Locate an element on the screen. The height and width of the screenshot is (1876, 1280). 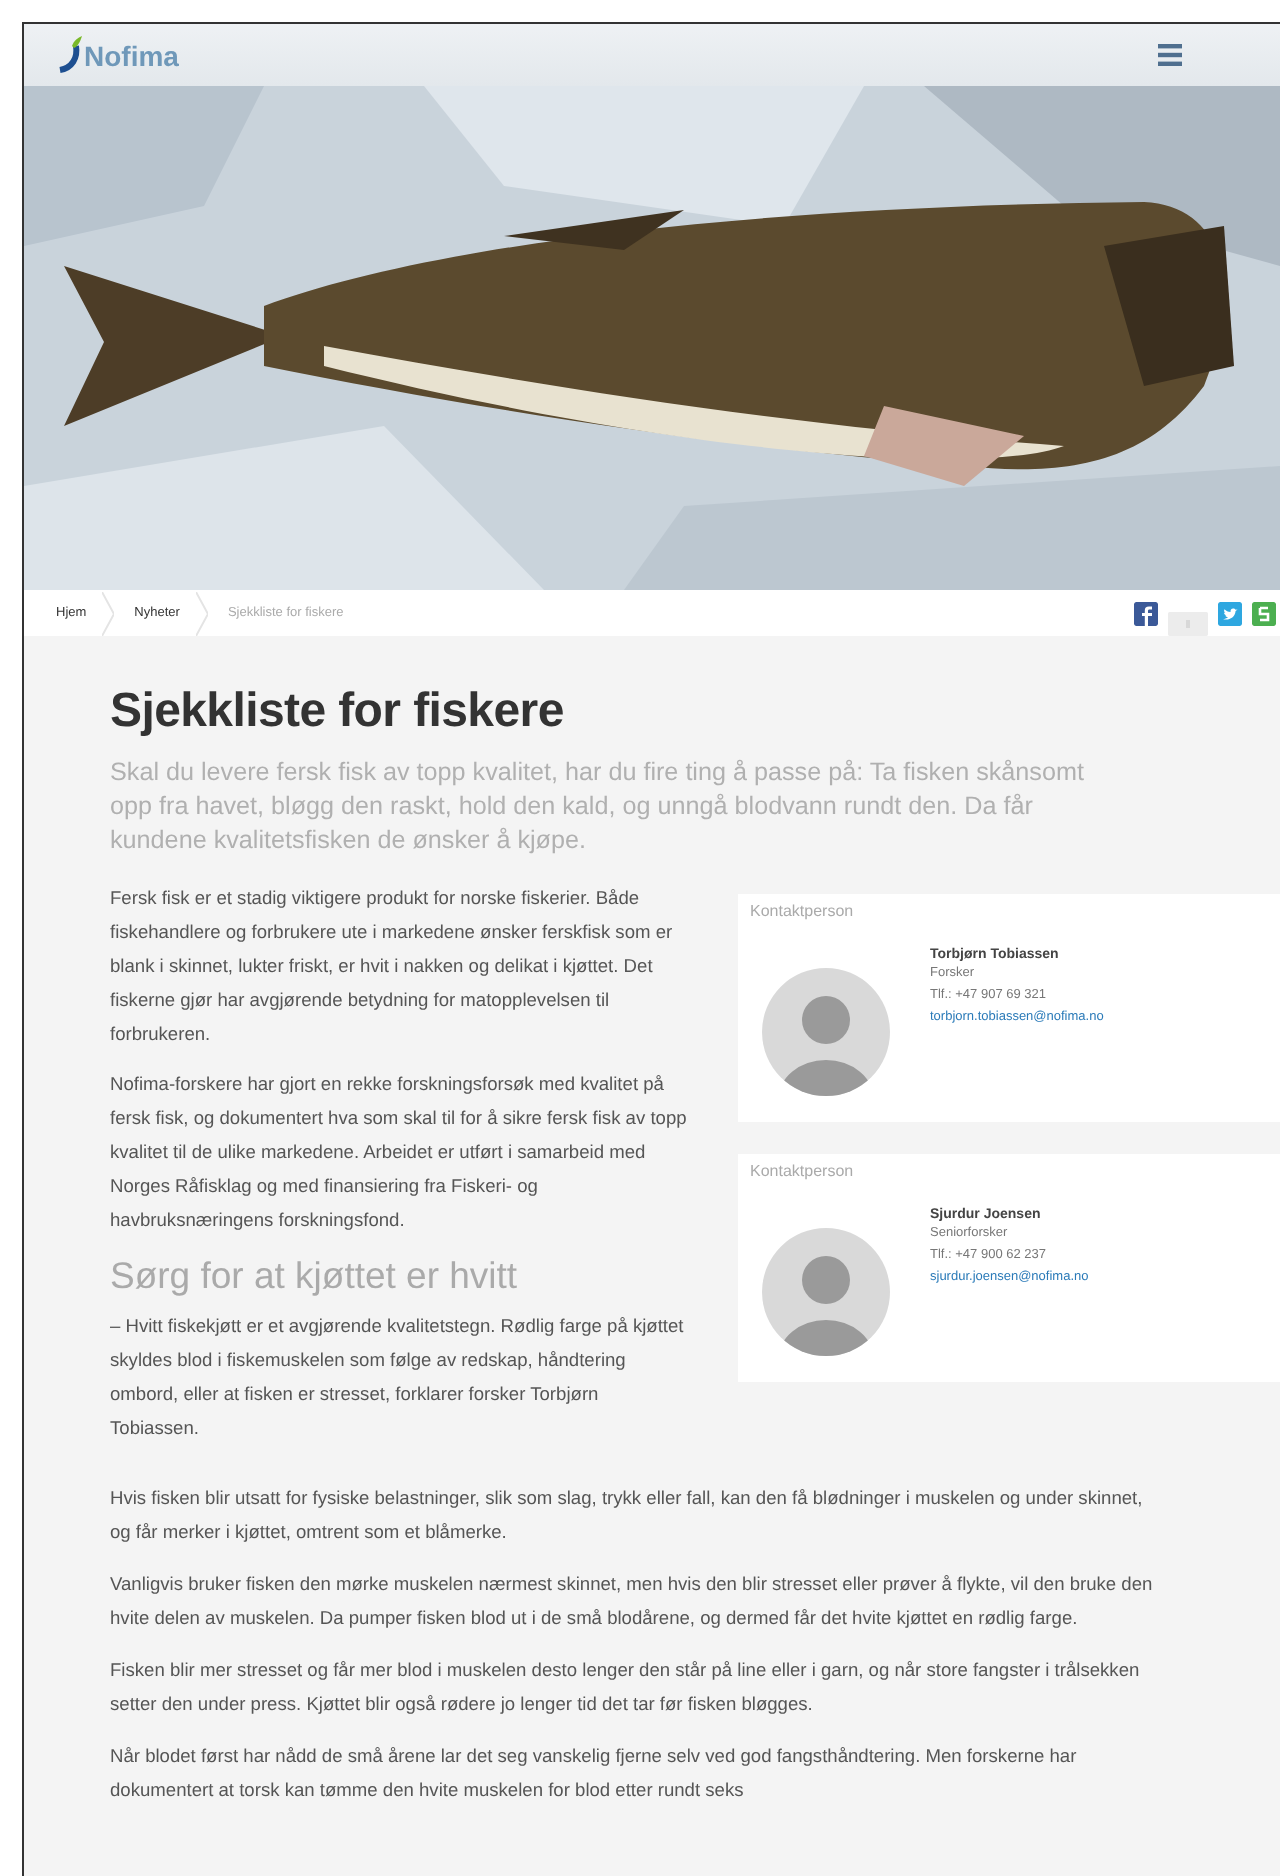
body-paragraph: – Hvitt fiskekjøtt er et avgjørende kvalitetstegn. Rødlig farge på kjøttet skyldes blod i fiskemuskelen som følge av redskap, håndtering ombord, eller at fisken er stresset, forklarer forsker Torbjørn Tobiassen. is located at coordinates (398, 1378).